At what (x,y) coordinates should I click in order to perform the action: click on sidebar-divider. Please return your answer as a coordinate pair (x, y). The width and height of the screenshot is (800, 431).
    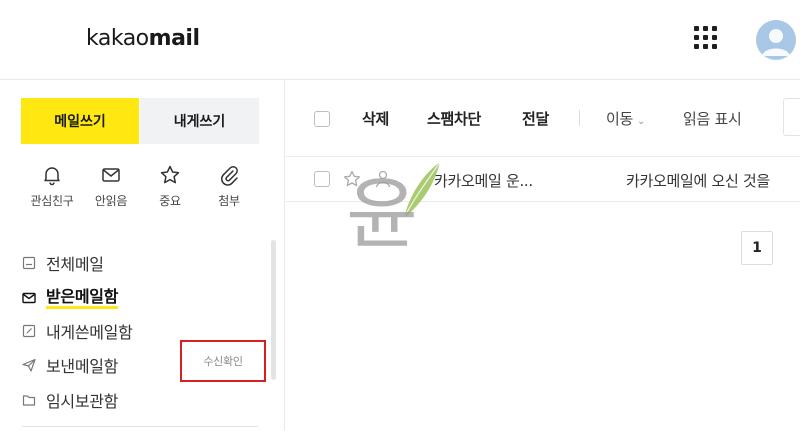
    Looking at the image, I should click on (140, 426).